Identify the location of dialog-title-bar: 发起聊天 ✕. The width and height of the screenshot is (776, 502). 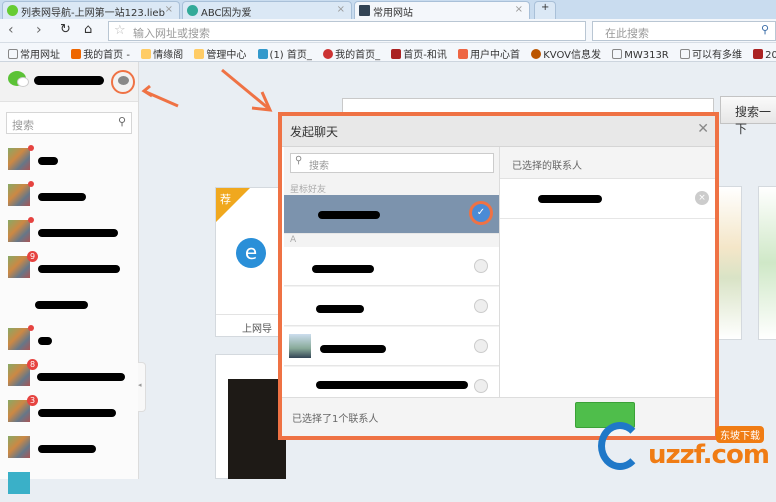
(498, 131).